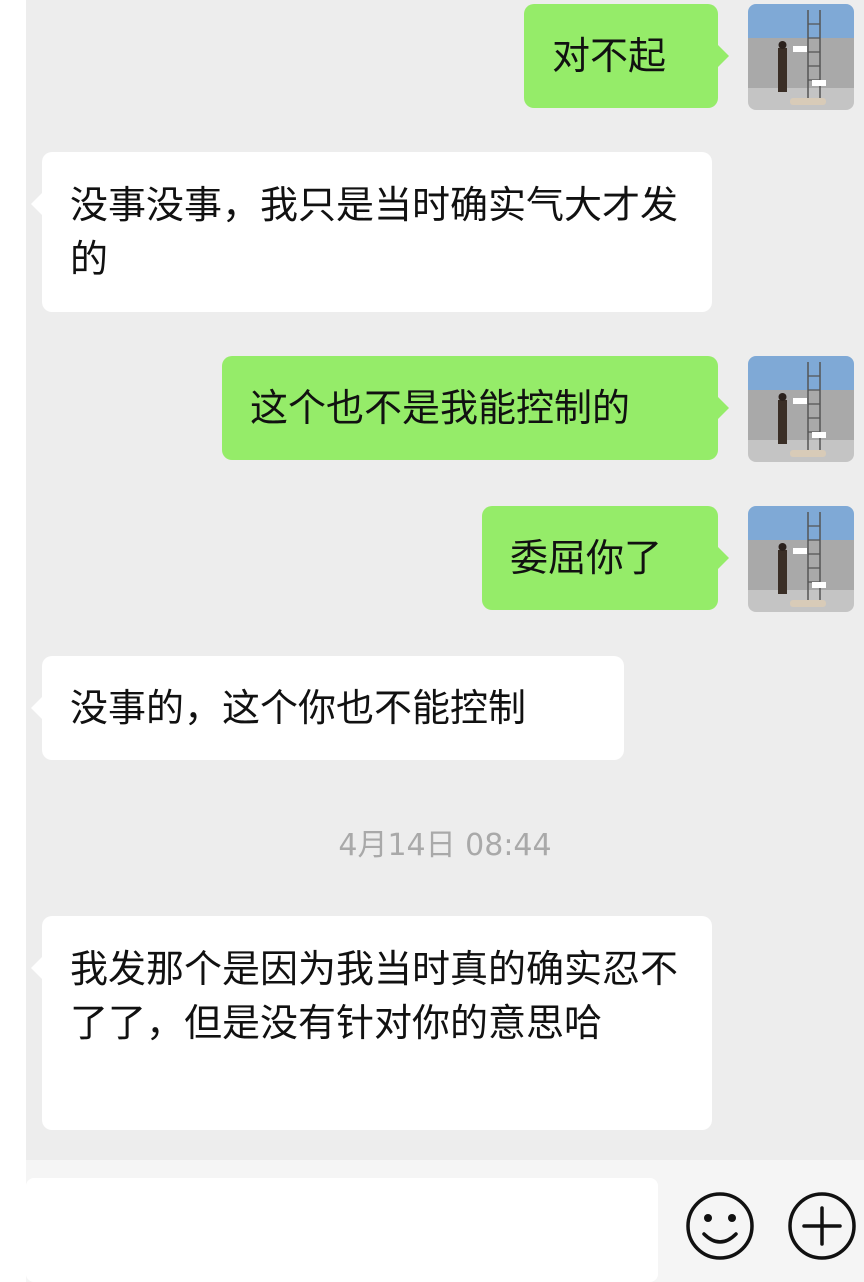  I want to click on outgoing-message-bubble: 委屈你了, so click(605, 558).